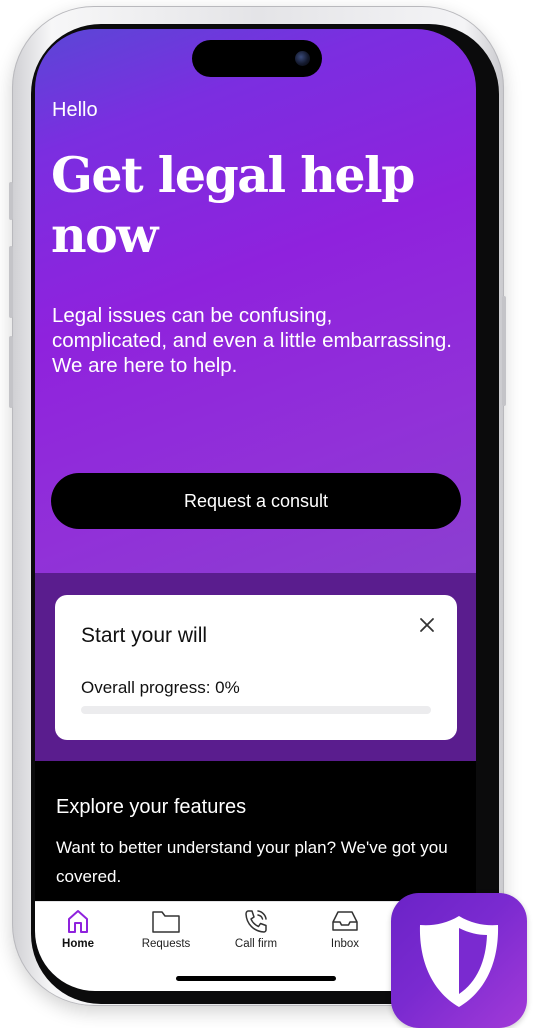  I want to click on explore-title: Explore your features, so click(151, 807).